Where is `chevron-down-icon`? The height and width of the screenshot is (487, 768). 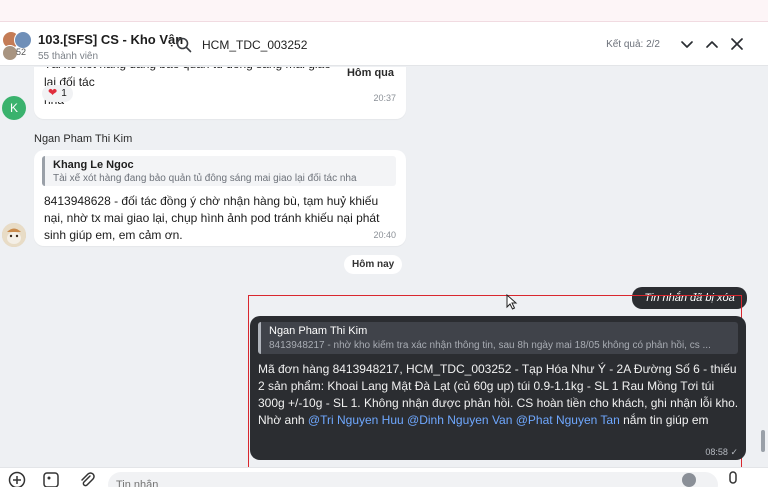 chevron-down-icon is located at coordinates (687, 44).